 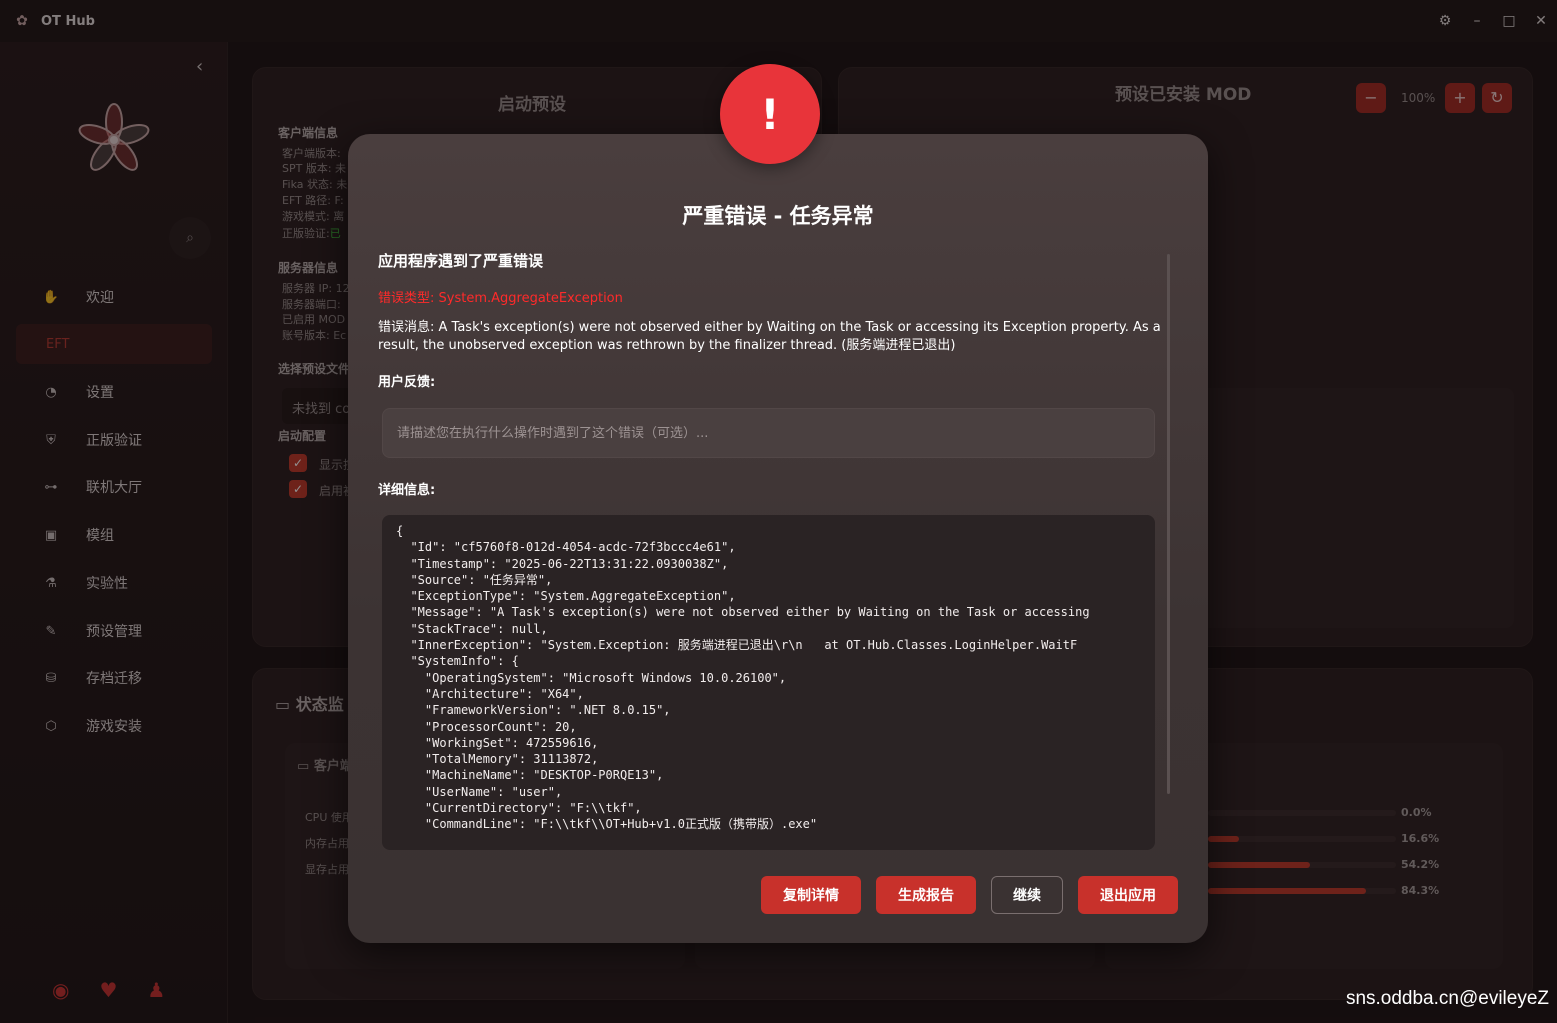 What do you see at coordinates (1128, 895) in the screenshot?
I see `exit-app-button: 退出应用` at bounding box center [1128, 895].